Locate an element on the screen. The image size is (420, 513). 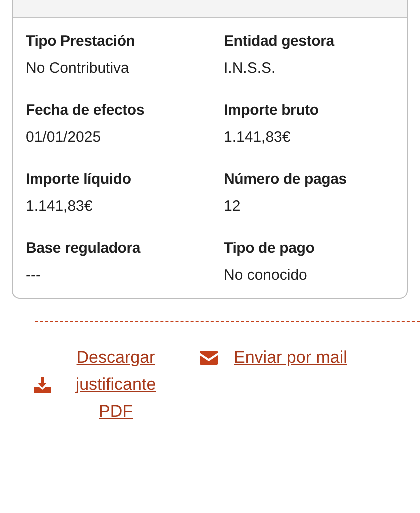
field-value: --- is located at coordinates (34, 276).